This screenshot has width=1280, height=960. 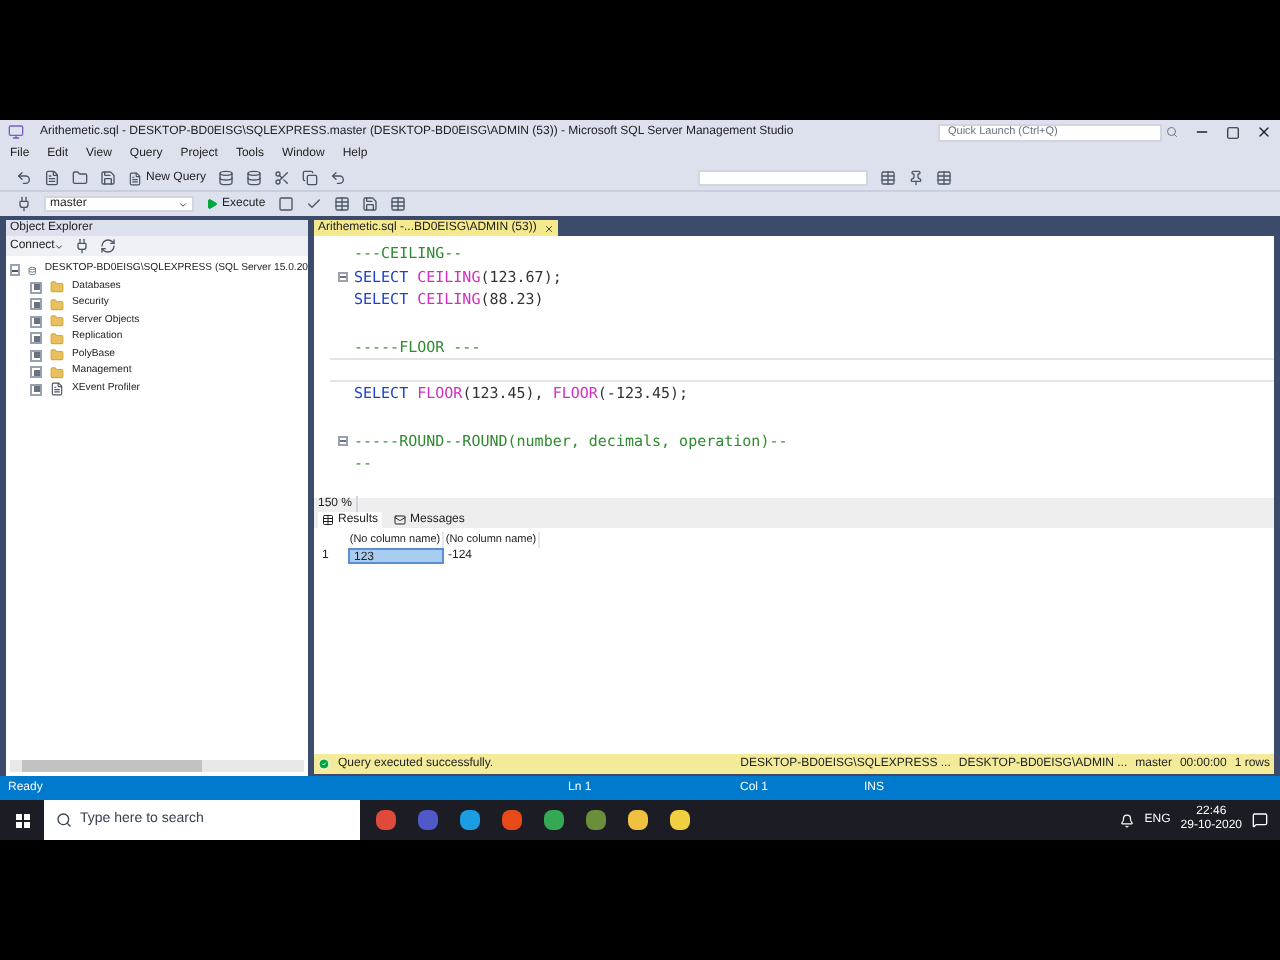 I want to click on action-center-icon, so click(x=1260, y=820).